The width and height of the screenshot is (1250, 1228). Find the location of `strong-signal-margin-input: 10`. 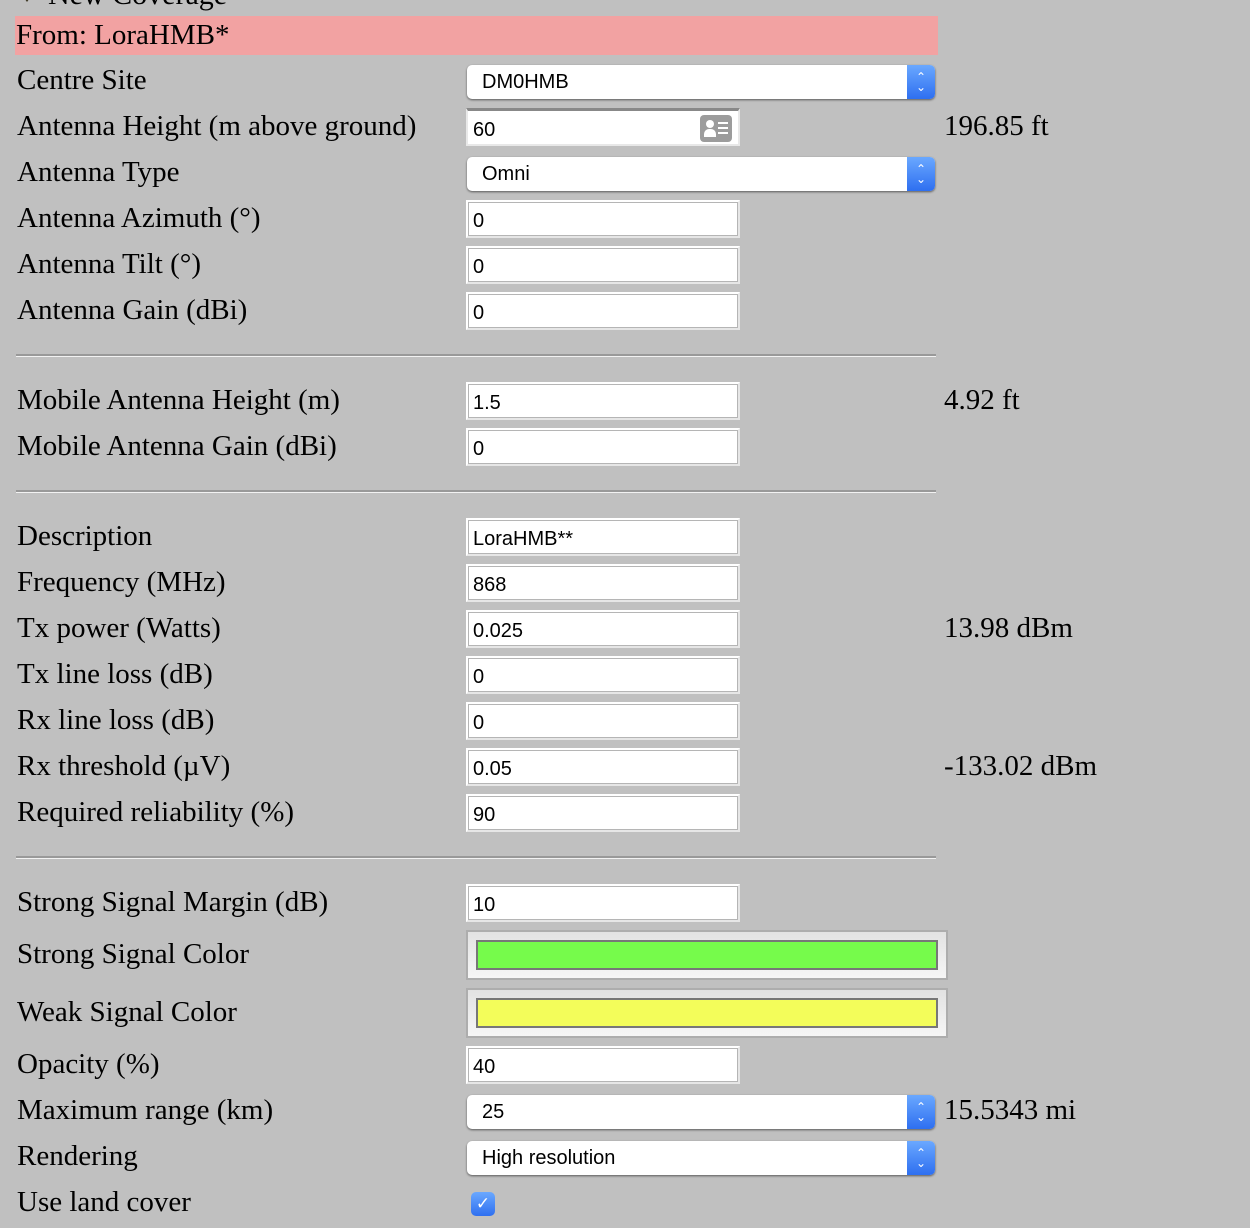

strong-signal-margin-input: 10 is located at coordinates (603, 903).